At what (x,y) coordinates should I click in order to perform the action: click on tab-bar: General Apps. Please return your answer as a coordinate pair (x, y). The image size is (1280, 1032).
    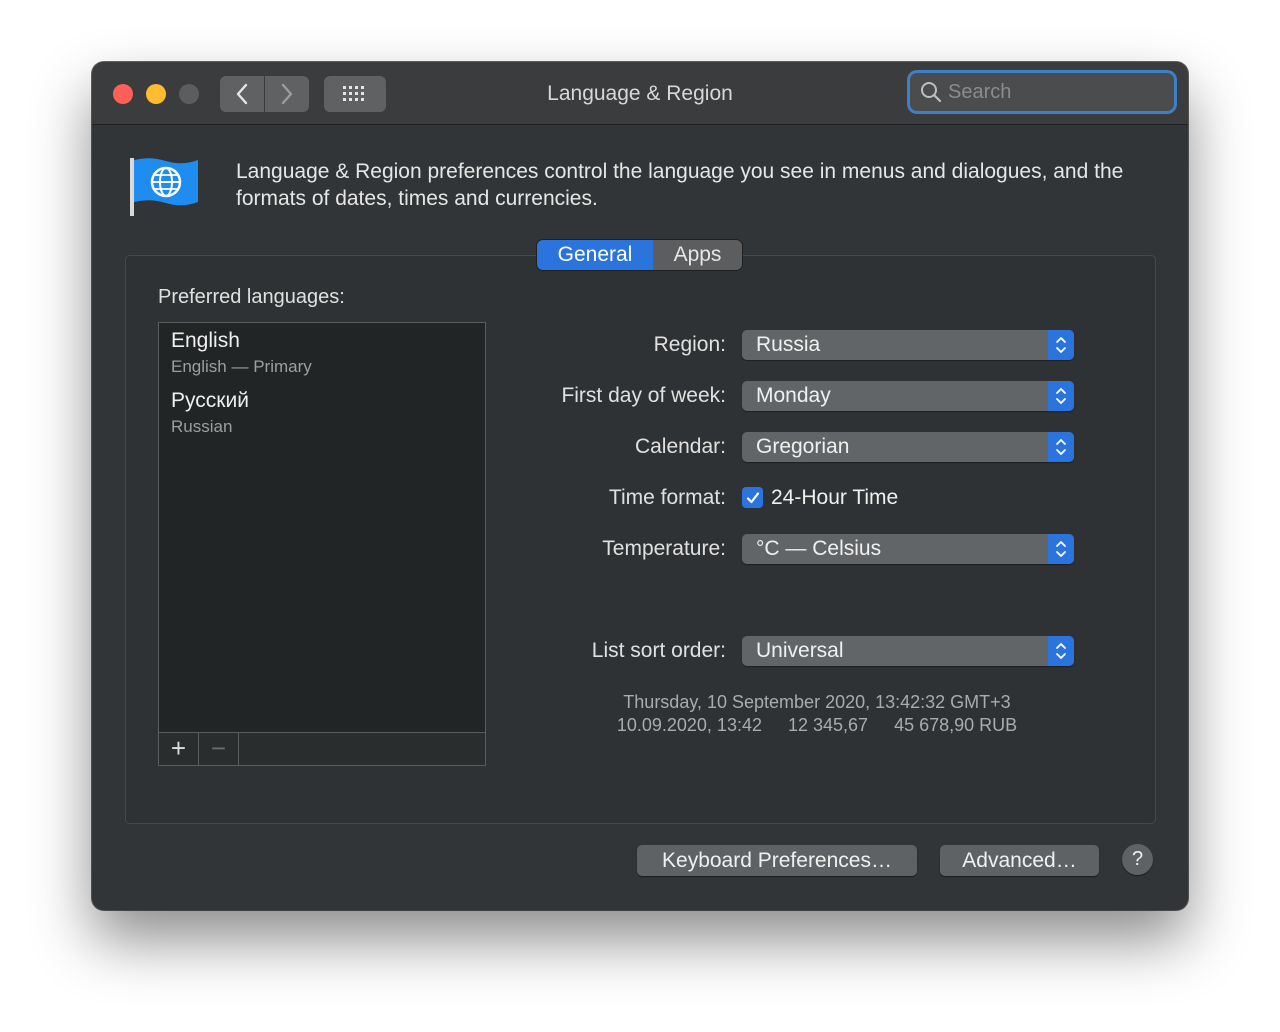
    Looking at the image, I should click on (639, 255).